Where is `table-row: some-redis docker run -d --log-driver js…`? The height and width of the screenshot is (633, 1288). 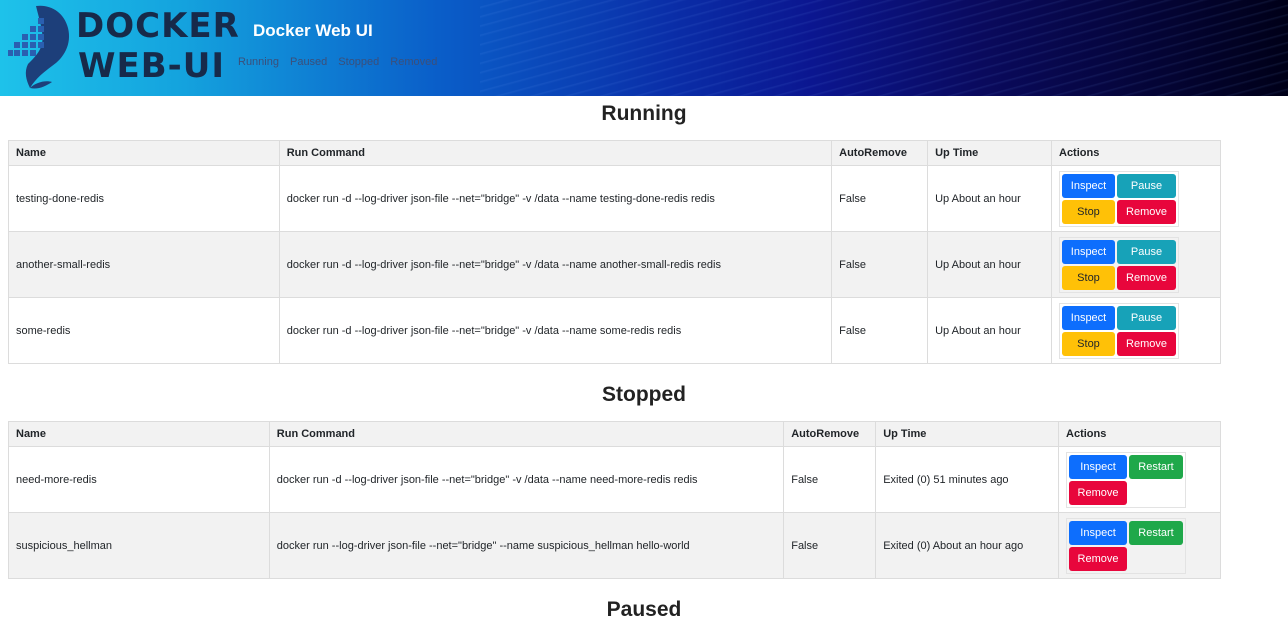
table-row: some-redis docker run -d --log-driver js… is located at coordinates (614, 330).